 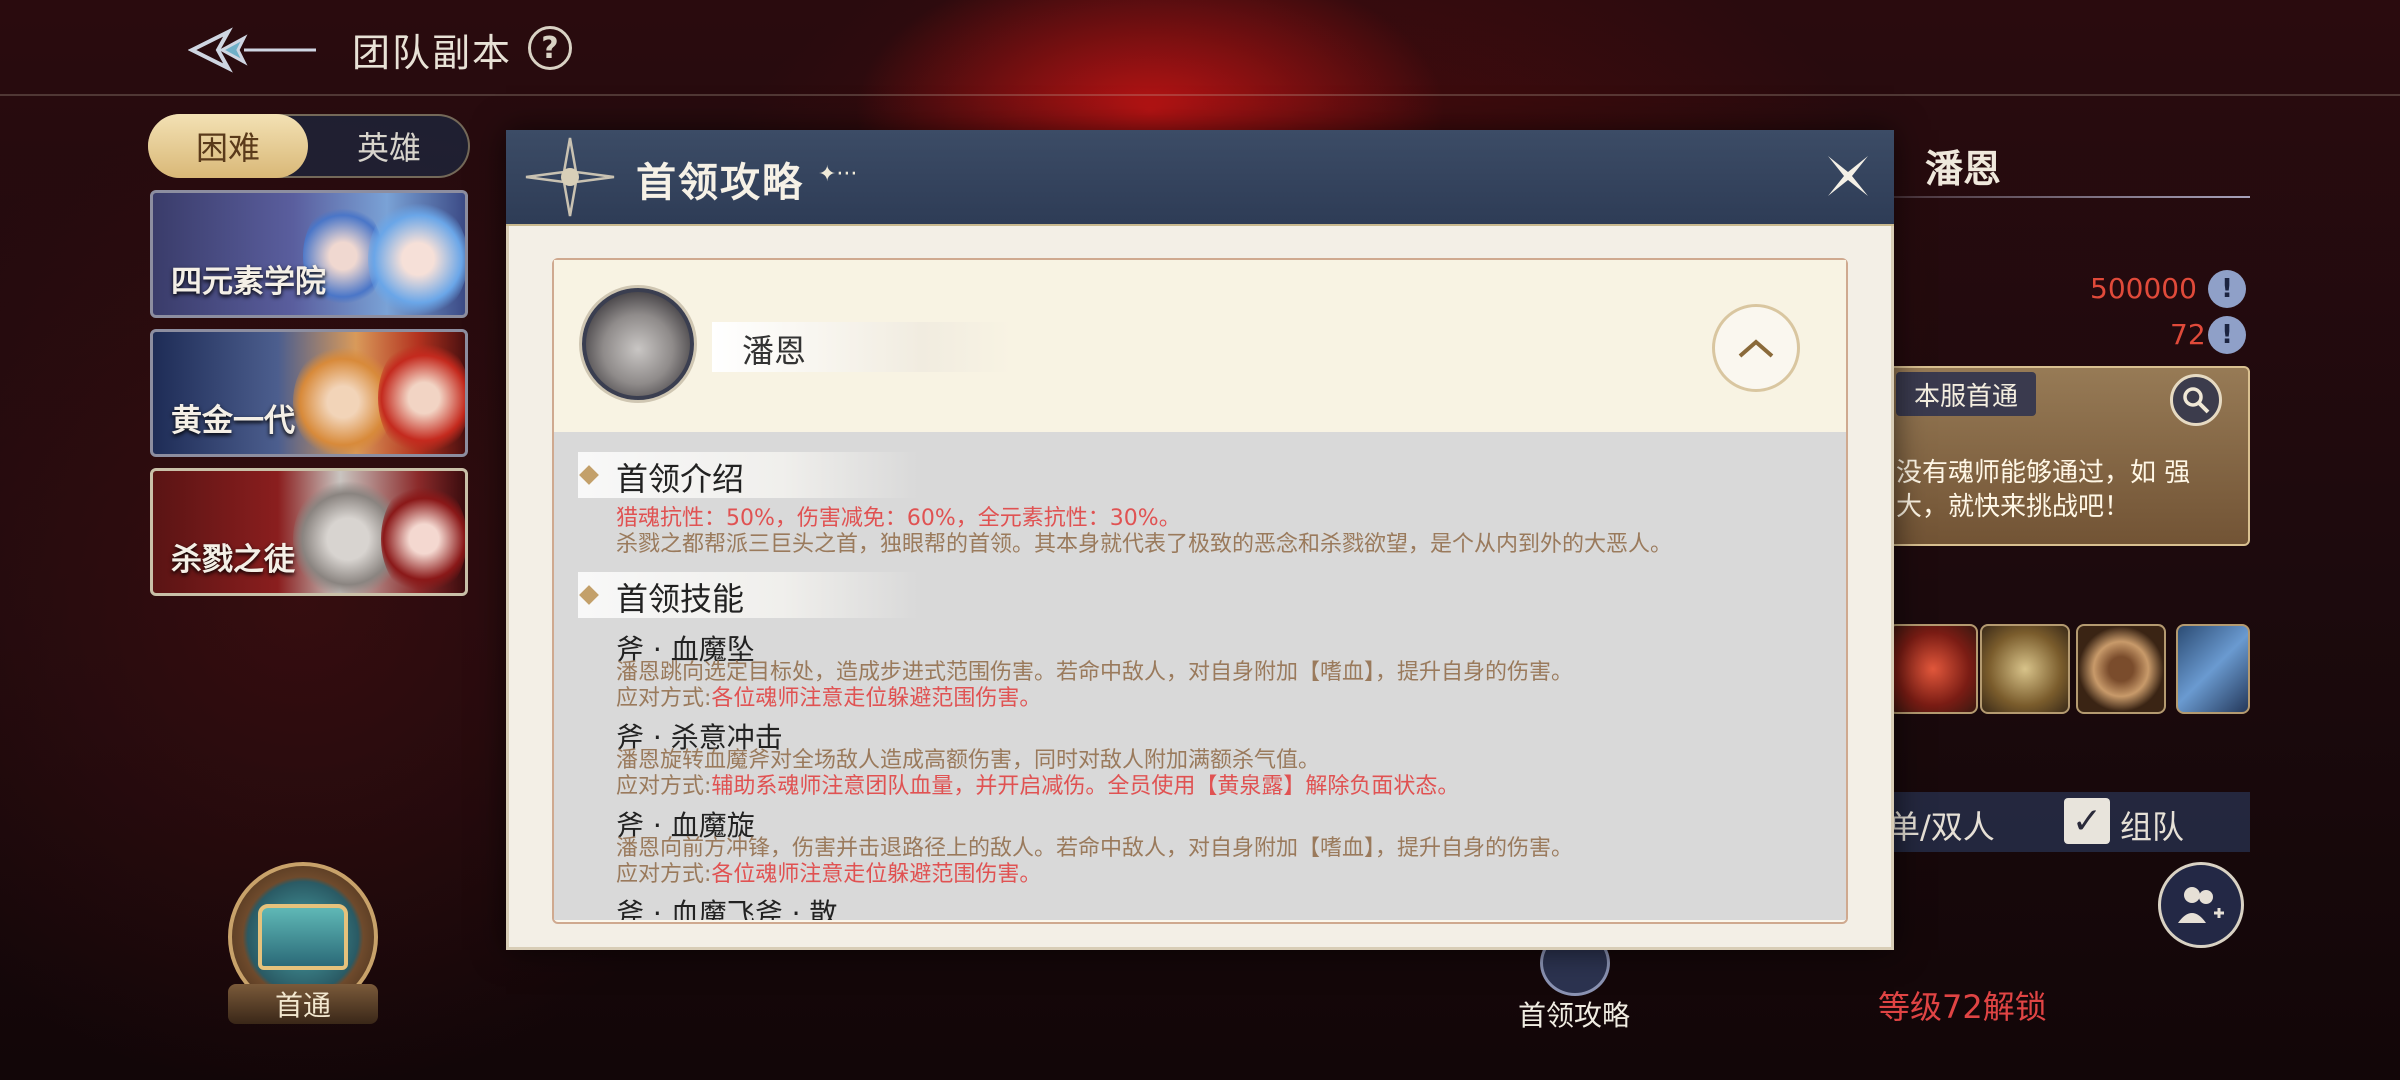 What do you see at coordinates (309, 393) in the screenshot?
I see `dungeon-card-golden-generation: 黄金一代` at bounding box center [309, 393].